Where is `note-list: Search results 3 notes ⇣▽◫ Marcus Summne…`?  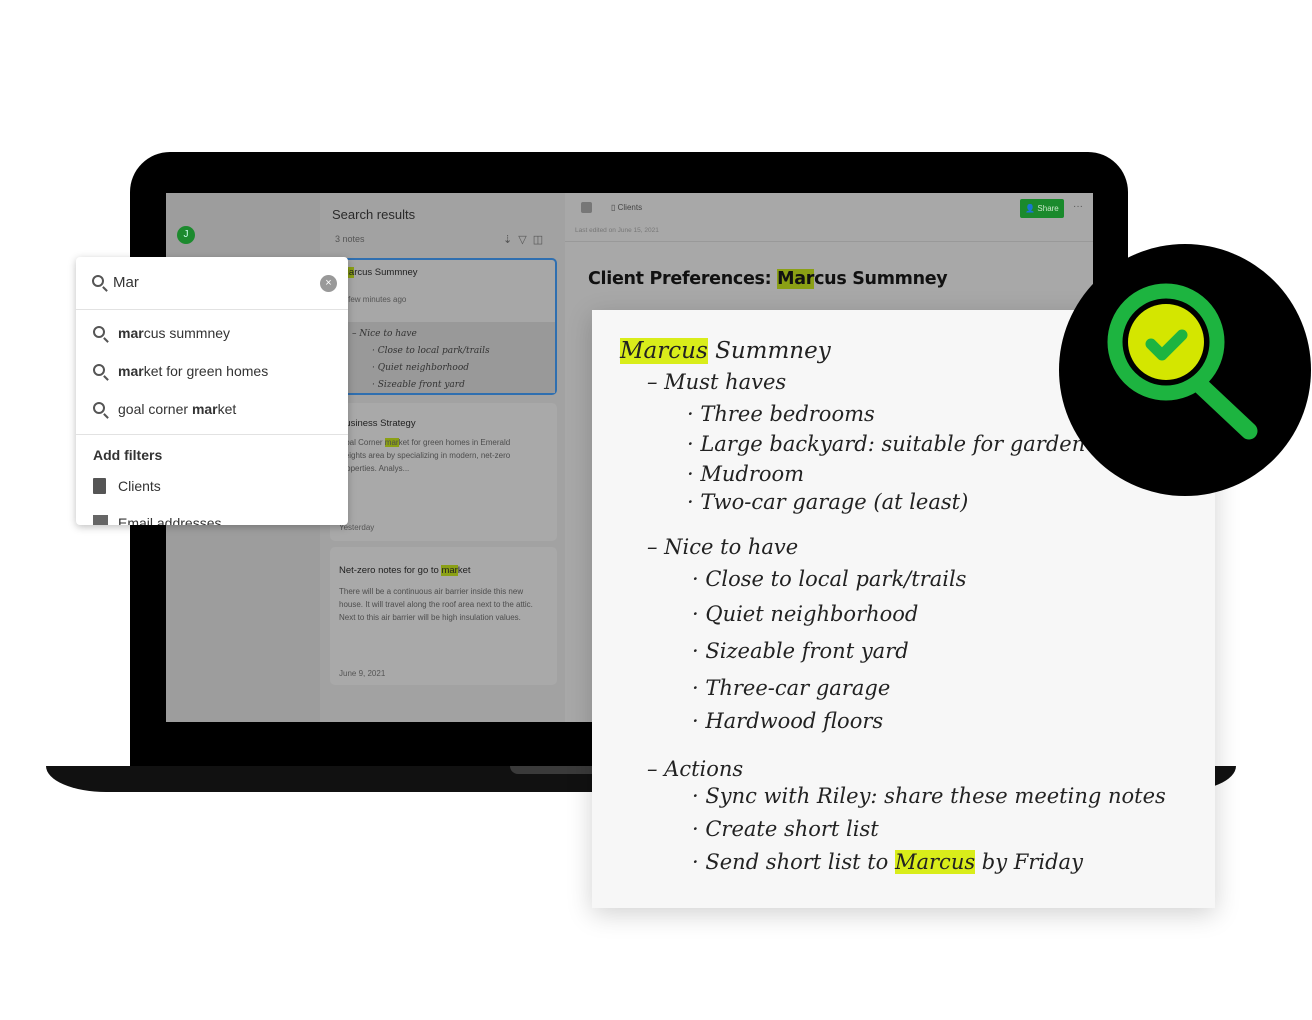
note-list: Search results 3 notes ⇣▽◫ Marcus Summne… is located at coordinates (442, 457).